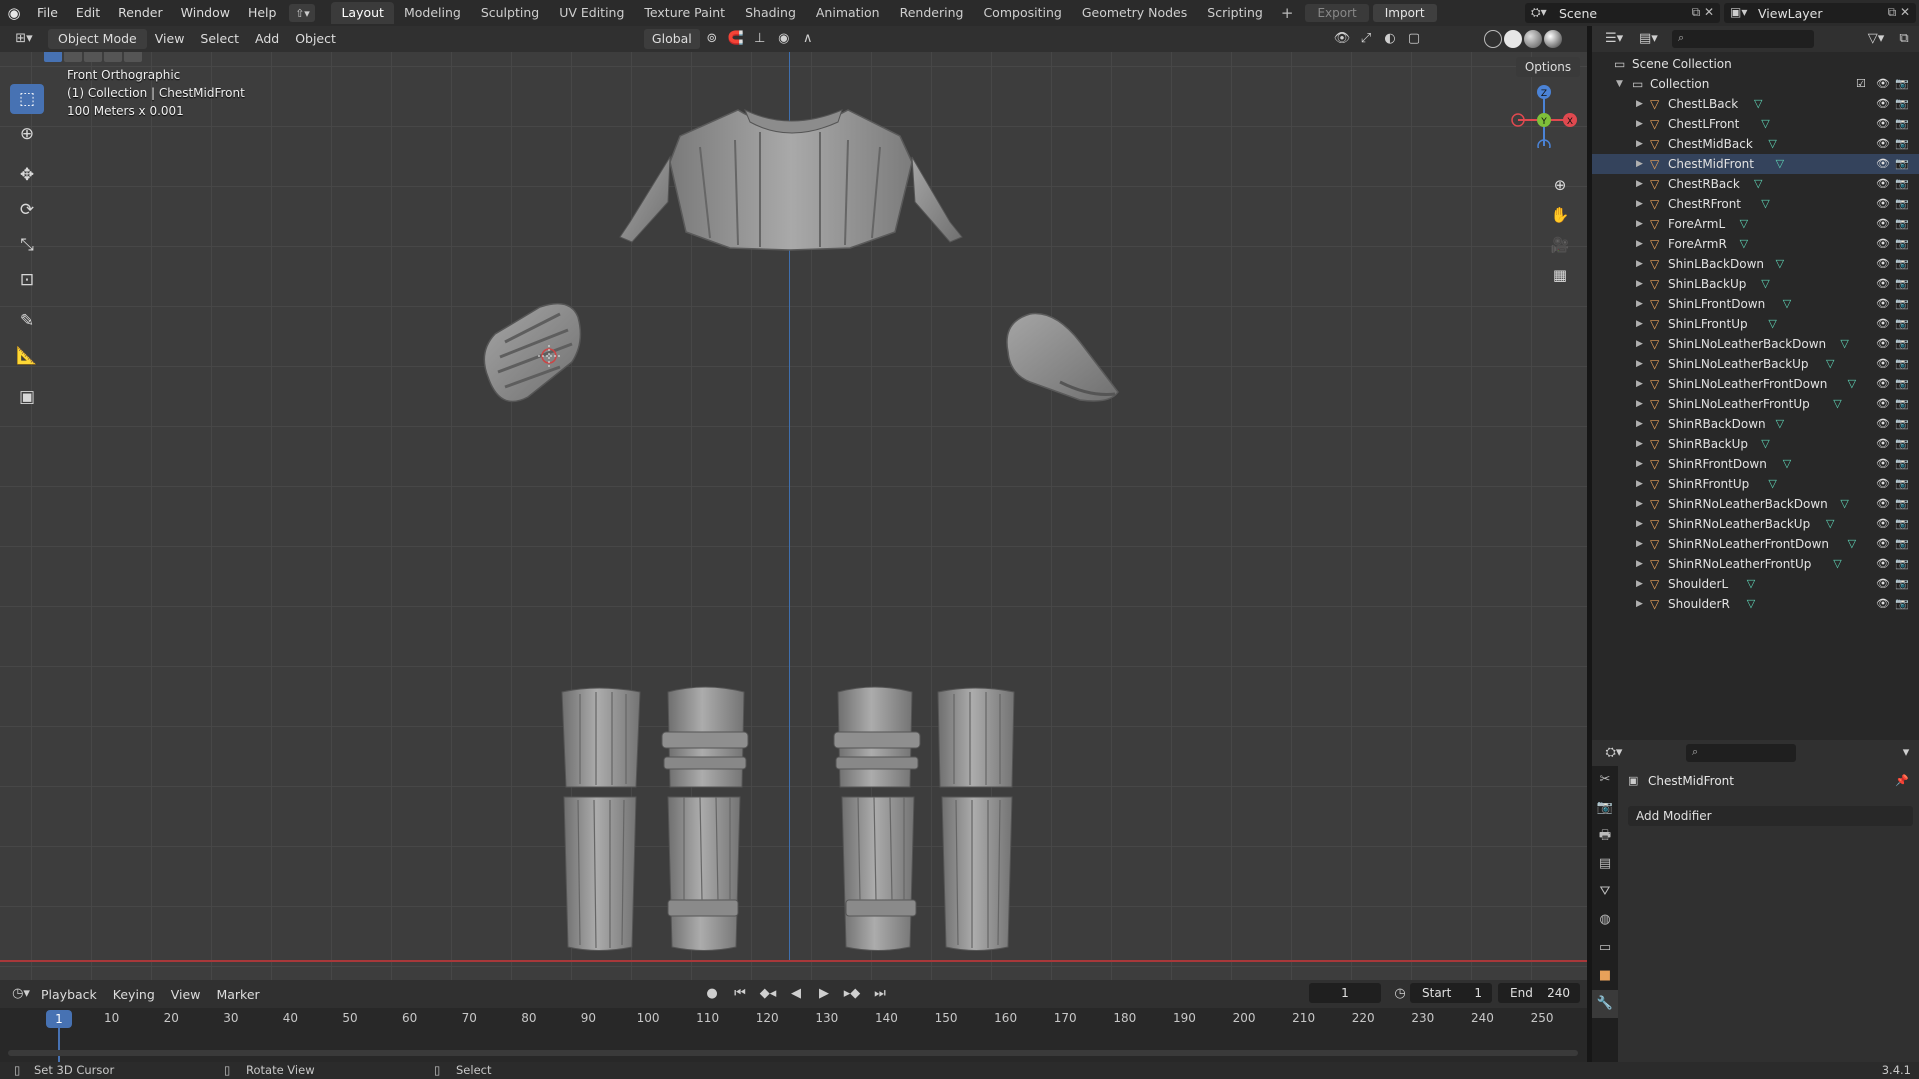 This screenshot has width=1919, height=1079. Describe the element at coordinates (1741, 753) in the screenshot. I see `properties-search-input: ⌕` at that location.